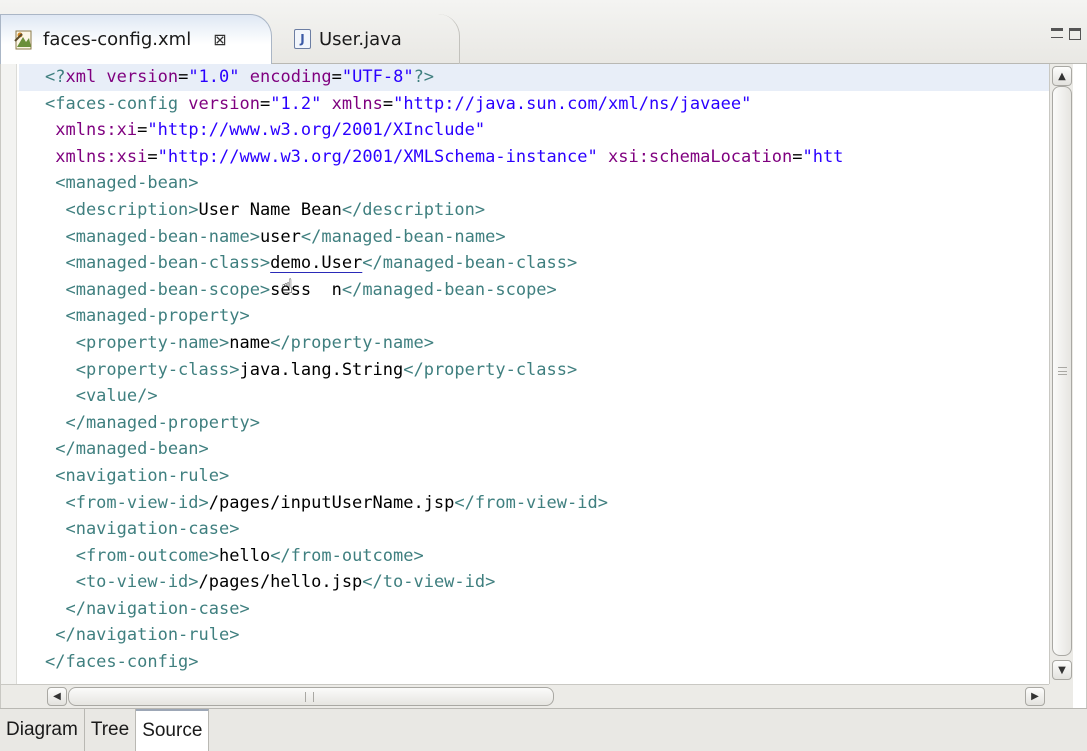  Describe the element at coordinates (9, 374) in the screenshot. I see `editor-gutter` at that location.